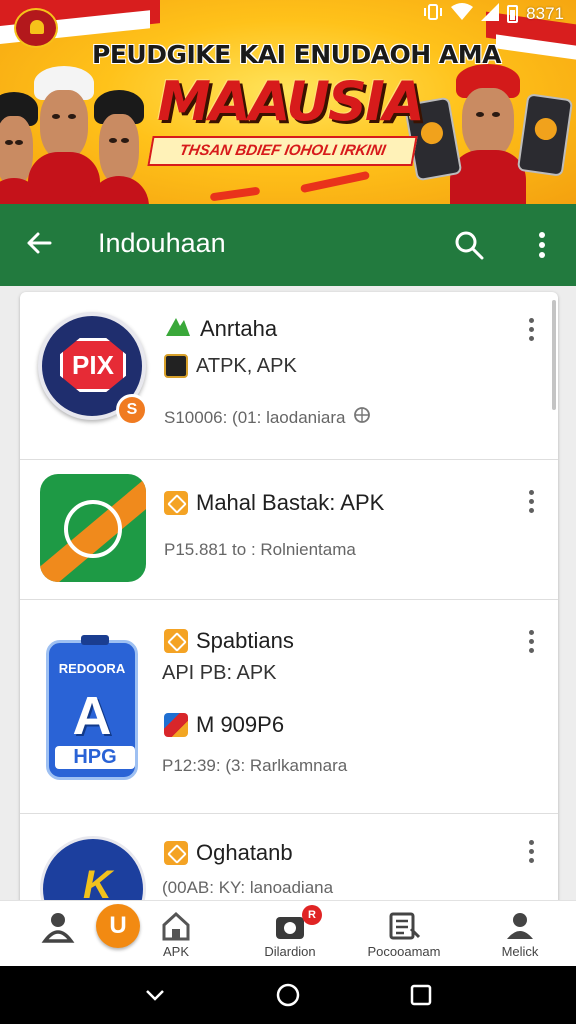 The width and height of the screenshot is (576, 1024). Describe the element at coordinates (297, 54) in the screenshot. I see `banner-headline: PEUDGIKE KAI ENUDAOH AMA` at that location.